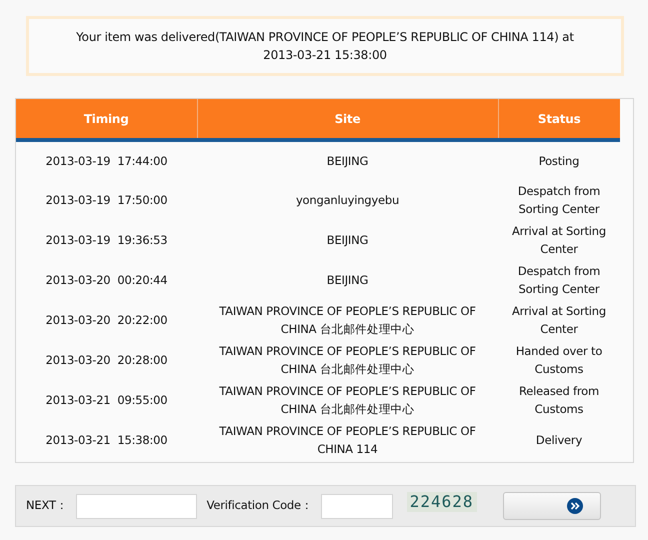  Describe the element at coordinates (106, 119) in the screenshot. I see `column-header: Timing` at that location.